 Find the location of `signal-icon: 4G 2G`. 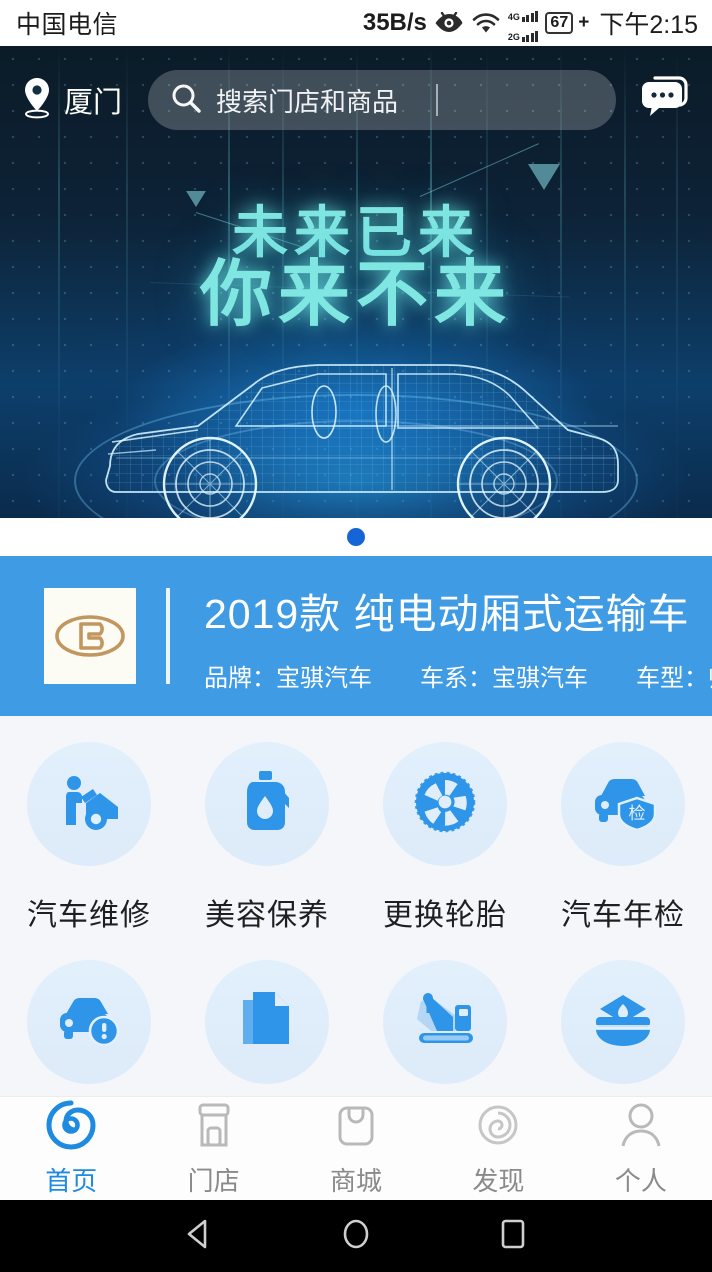

signal-icon: 4G 2G is located at coordinates (523, 23).